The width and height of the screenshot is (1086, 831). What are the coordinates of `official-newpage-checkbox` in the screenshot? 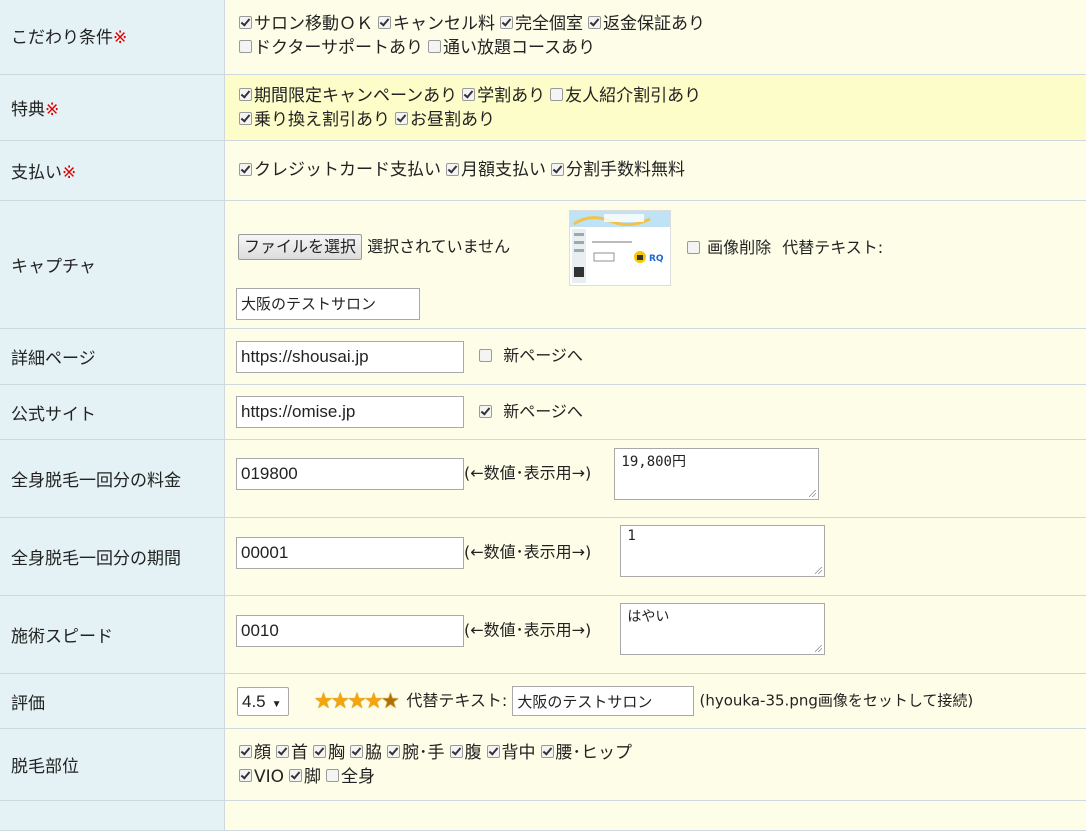 It's located at (485, 411).